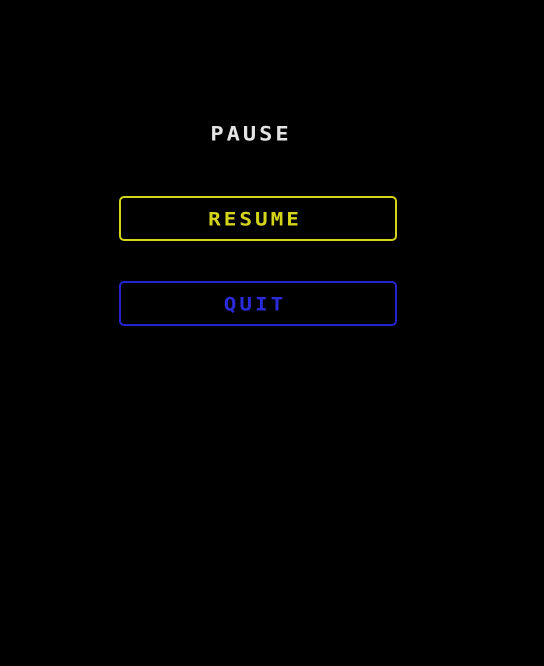 The image size is (544, 666). Describe the element at coordinates (251, 134) in the screenshot. I see `pause-title: PAUSE` at that location.